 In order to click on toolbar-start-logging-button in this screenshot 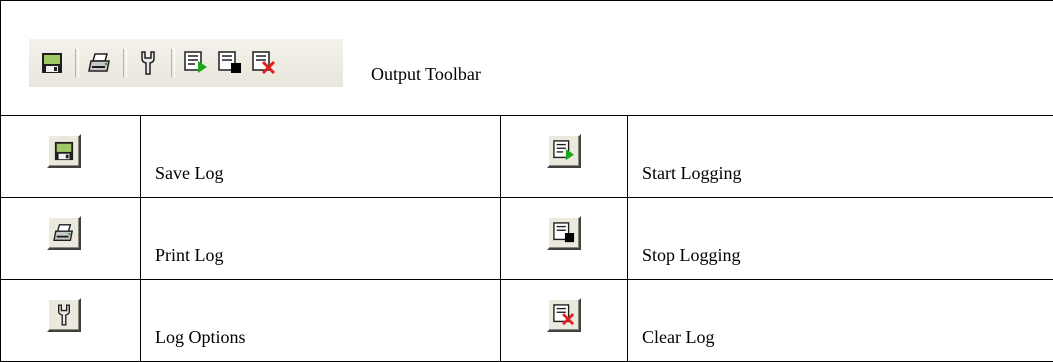, I will do `click(196, 63)`.